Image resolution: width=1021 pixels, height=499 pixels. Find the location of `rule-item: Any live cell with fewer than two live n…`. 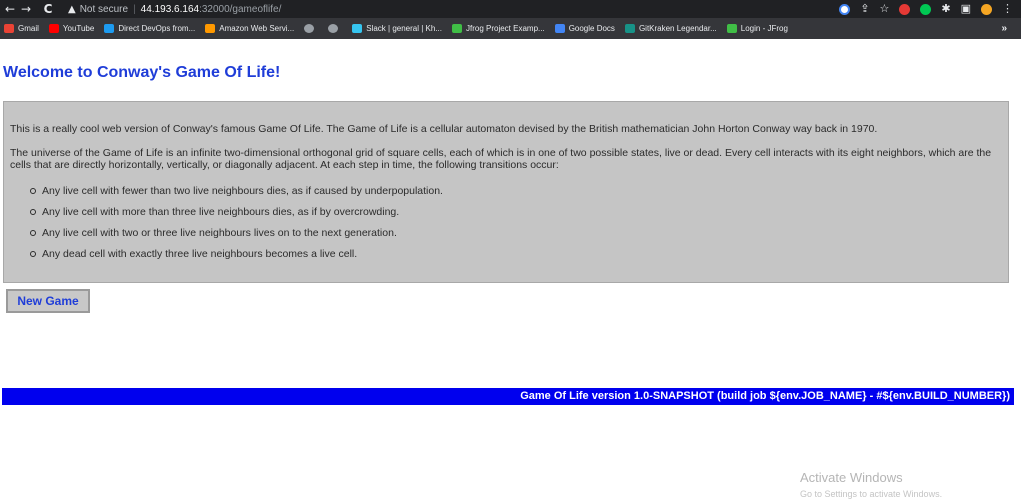

rule-item: Any live cell with fewer than two live n… is located at coordinates (516, 191).